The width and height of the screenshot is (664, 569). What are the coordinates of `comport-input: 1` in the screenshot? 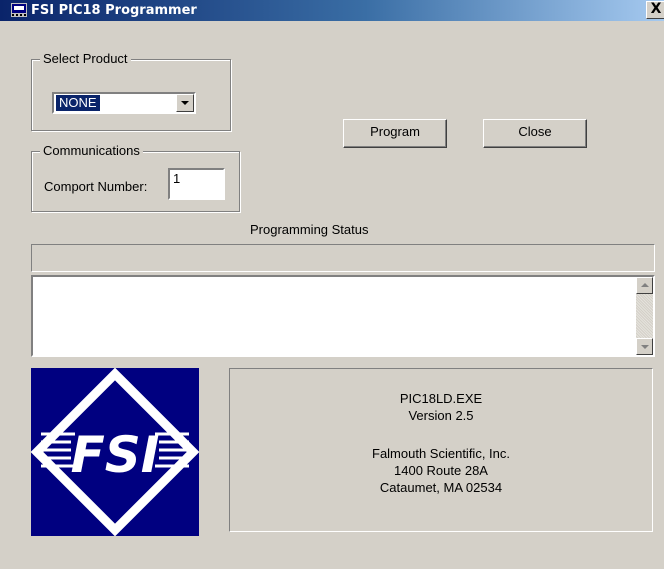 It's located at (196, 184).